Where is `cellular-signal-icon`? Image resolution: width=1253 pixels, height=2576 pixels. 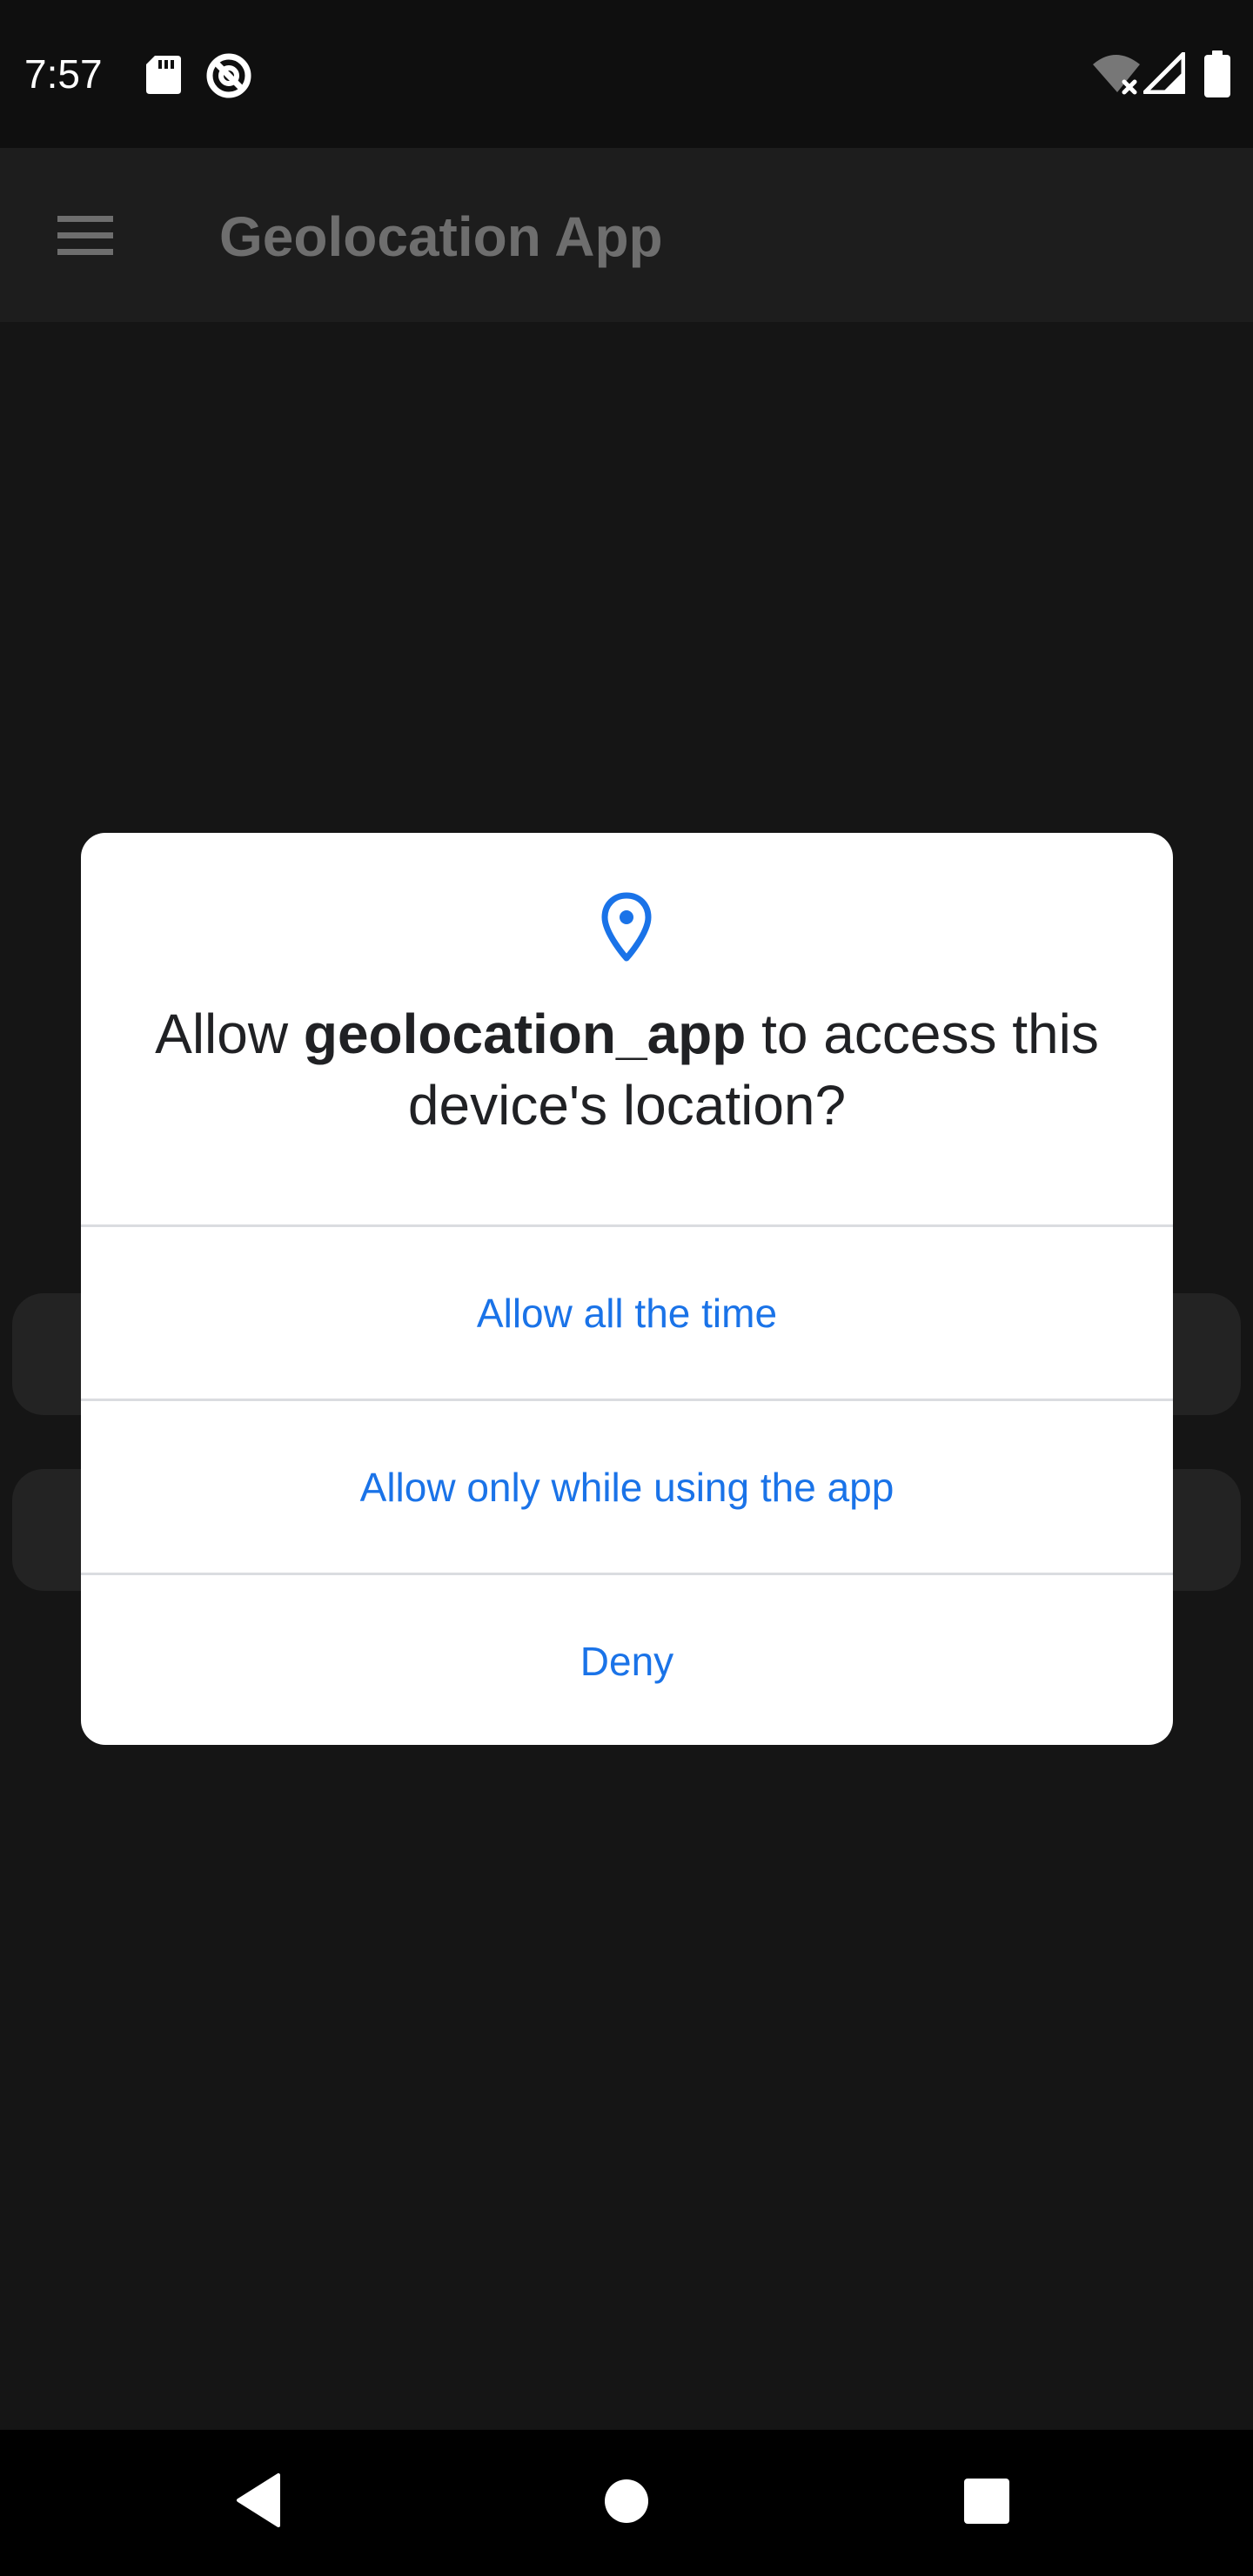 cellular-signal-icon is located at coordinates (1164, 73).